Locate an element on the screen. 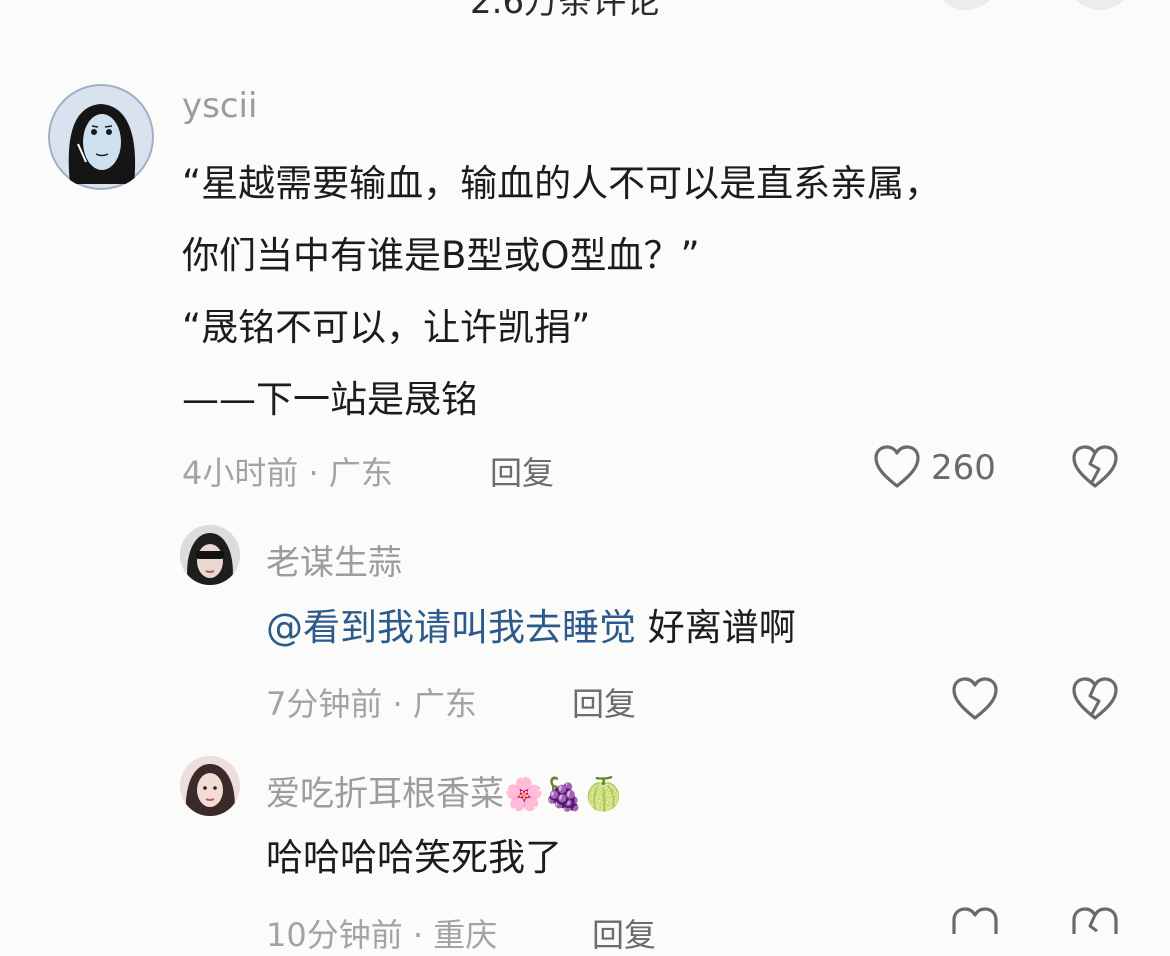  comment-text-line: 你们当中有谁是B型或O型血？” is located at coordinates (441, 255).